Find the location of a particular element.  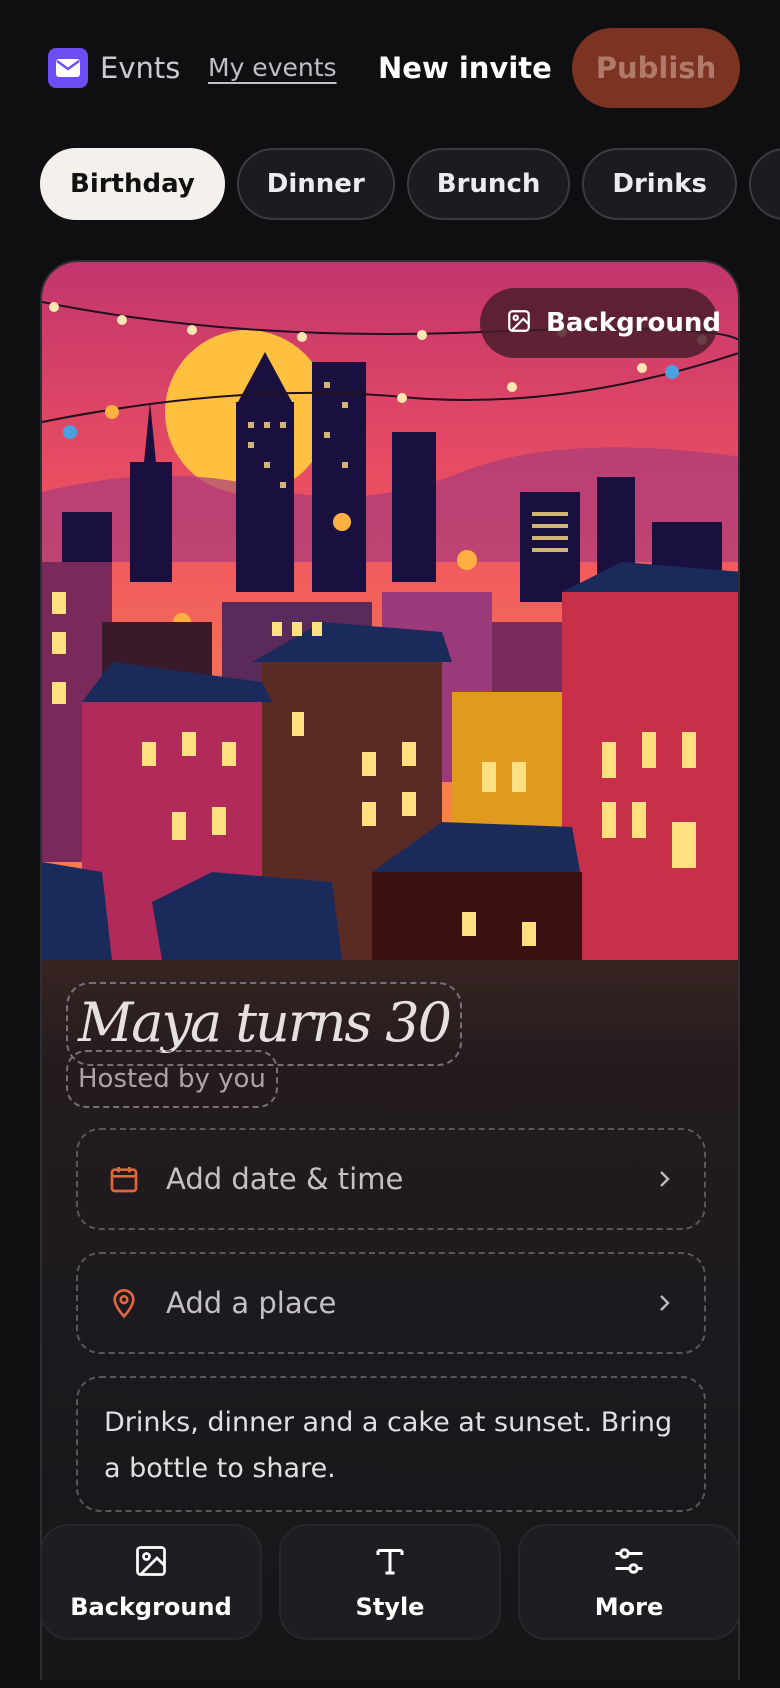

page-title: New invite is located at coordinates (465, 68).